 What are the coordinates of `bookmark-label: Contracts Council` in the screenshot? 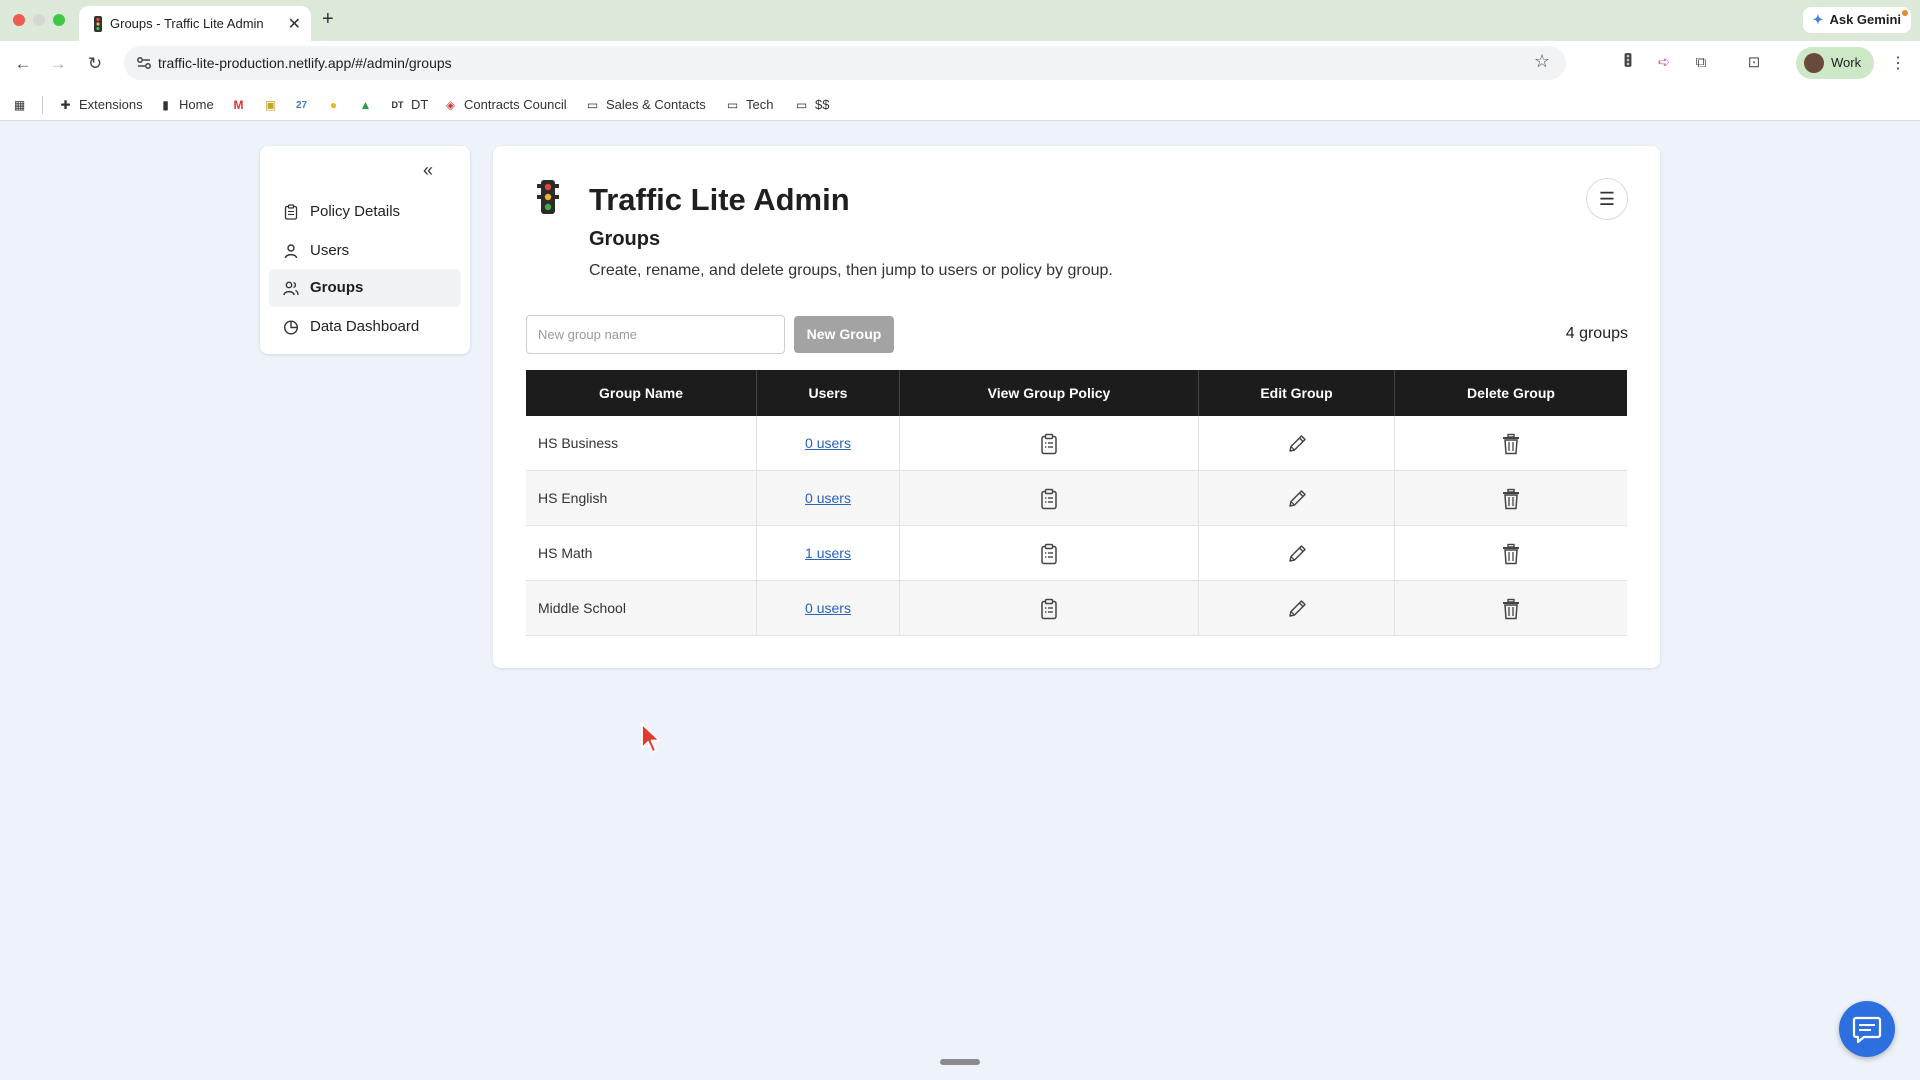 It's located at (515, 104).